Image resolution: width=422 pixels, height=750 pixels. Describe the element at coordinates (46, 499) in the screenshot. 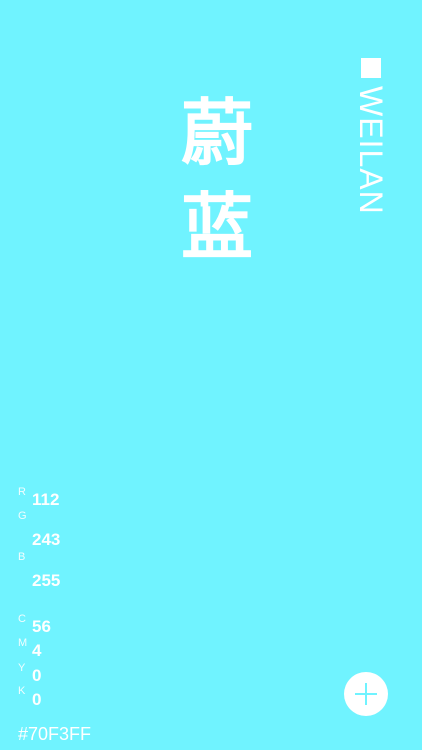

I see `rgb-value-r: 112` at that location.